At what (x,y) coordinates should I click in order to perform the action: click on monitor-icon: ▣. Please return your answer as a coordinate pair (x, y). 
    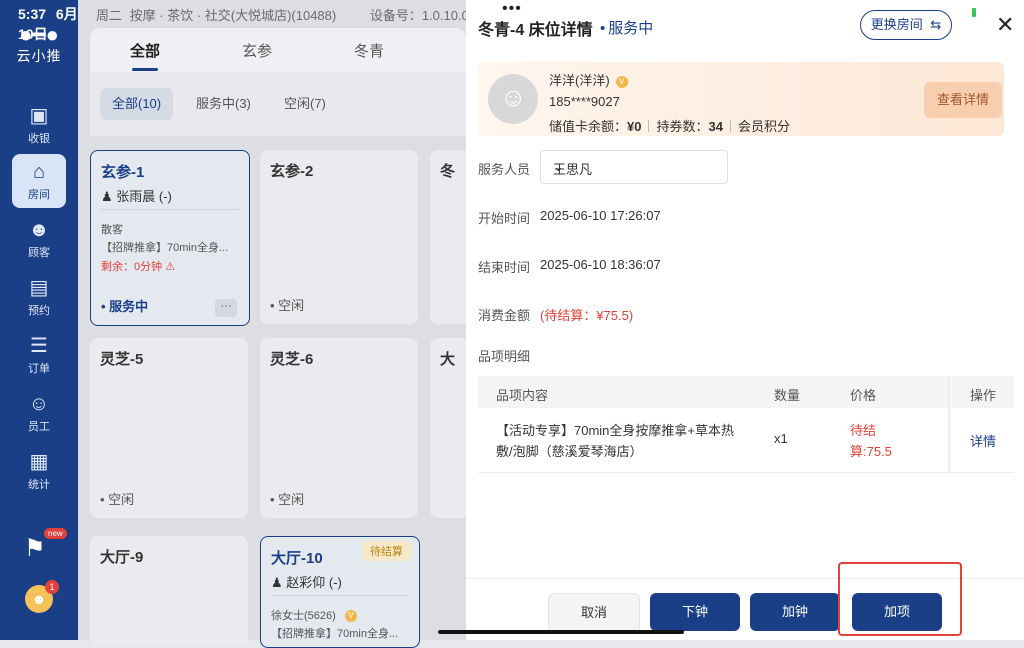
    Looking at the image, I should click on (39, 116).